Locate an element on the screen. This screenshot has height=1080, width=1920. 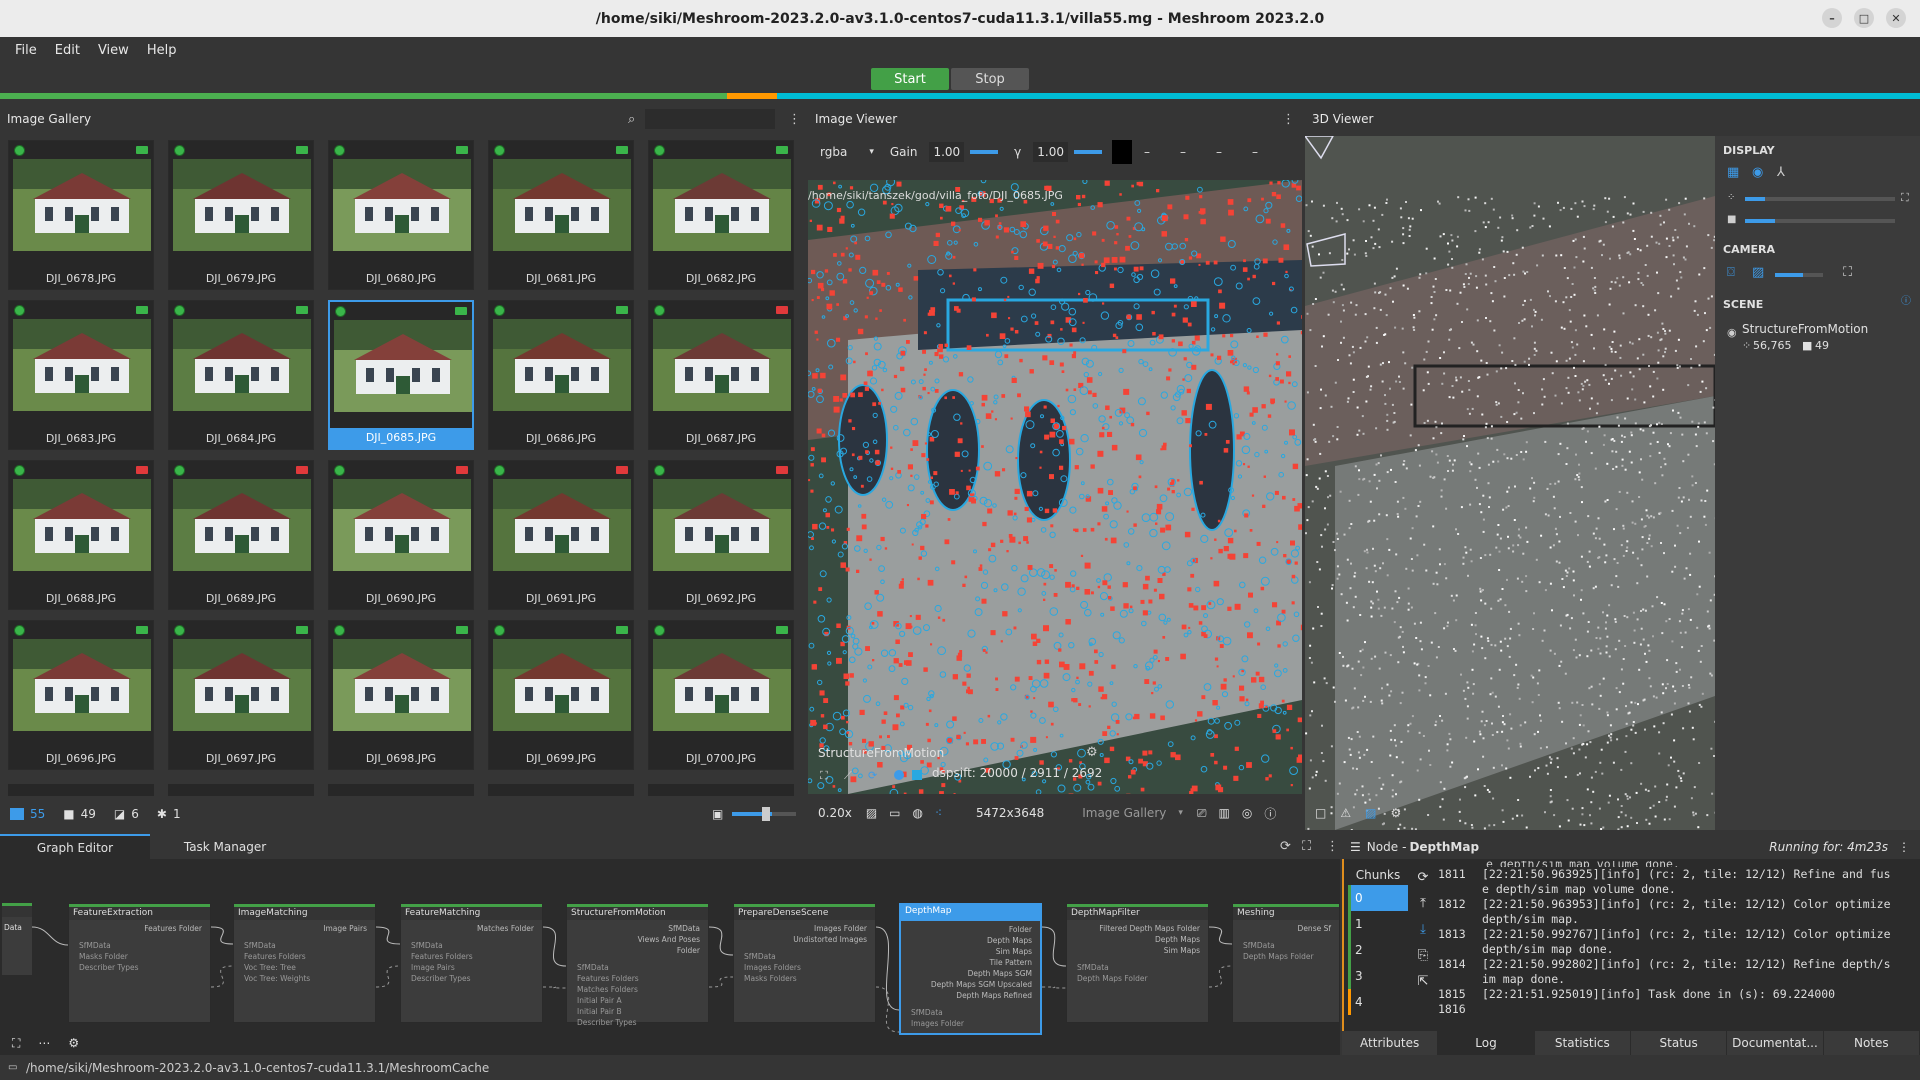
thumbnail-size-handle is located at coordinates (766, 814).